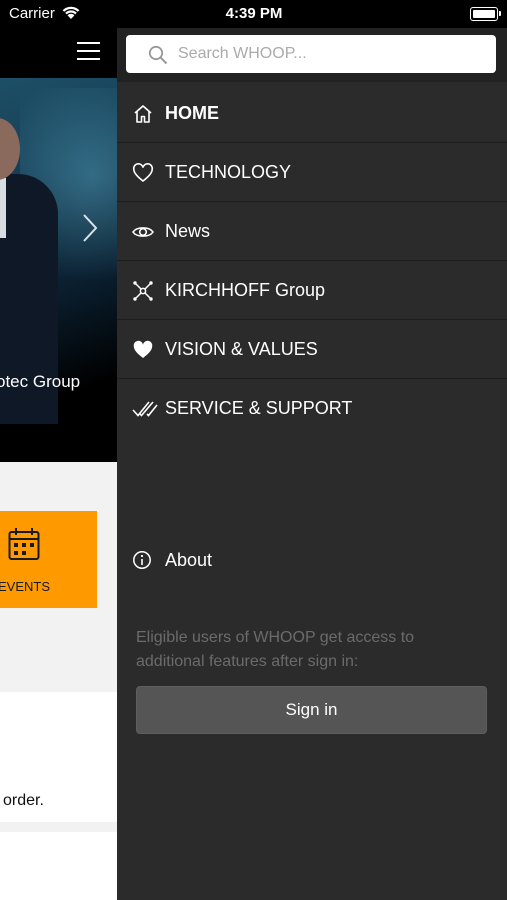 The height and width of the screenshot is (900, 507). Describe the element at coordinates (23, 800) in the screenshot. I see `card-text: order.` at that location.